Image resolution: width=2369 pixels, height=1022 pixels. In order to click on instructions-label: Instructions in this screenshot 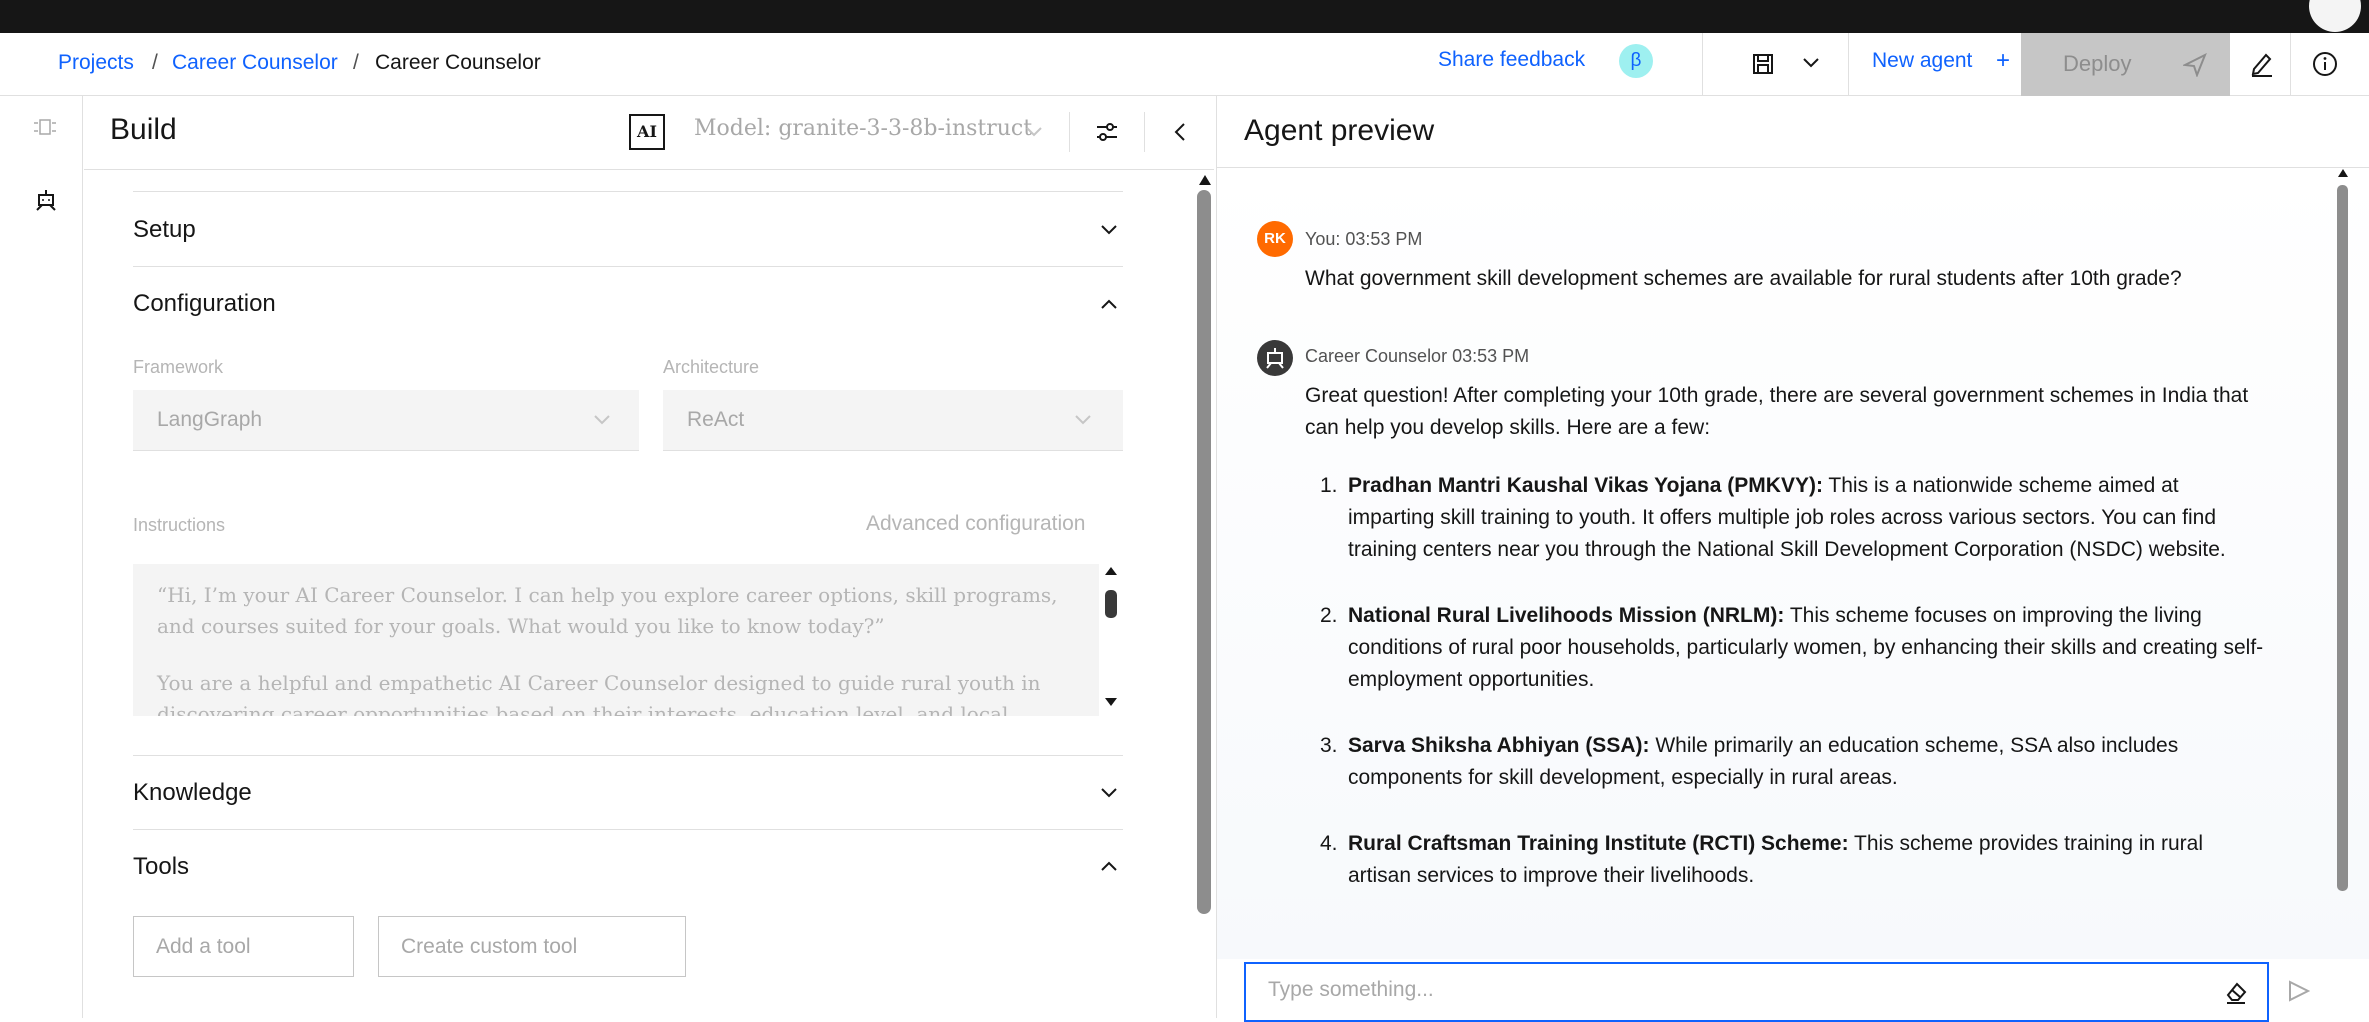, I will do `click(179, 525)`.